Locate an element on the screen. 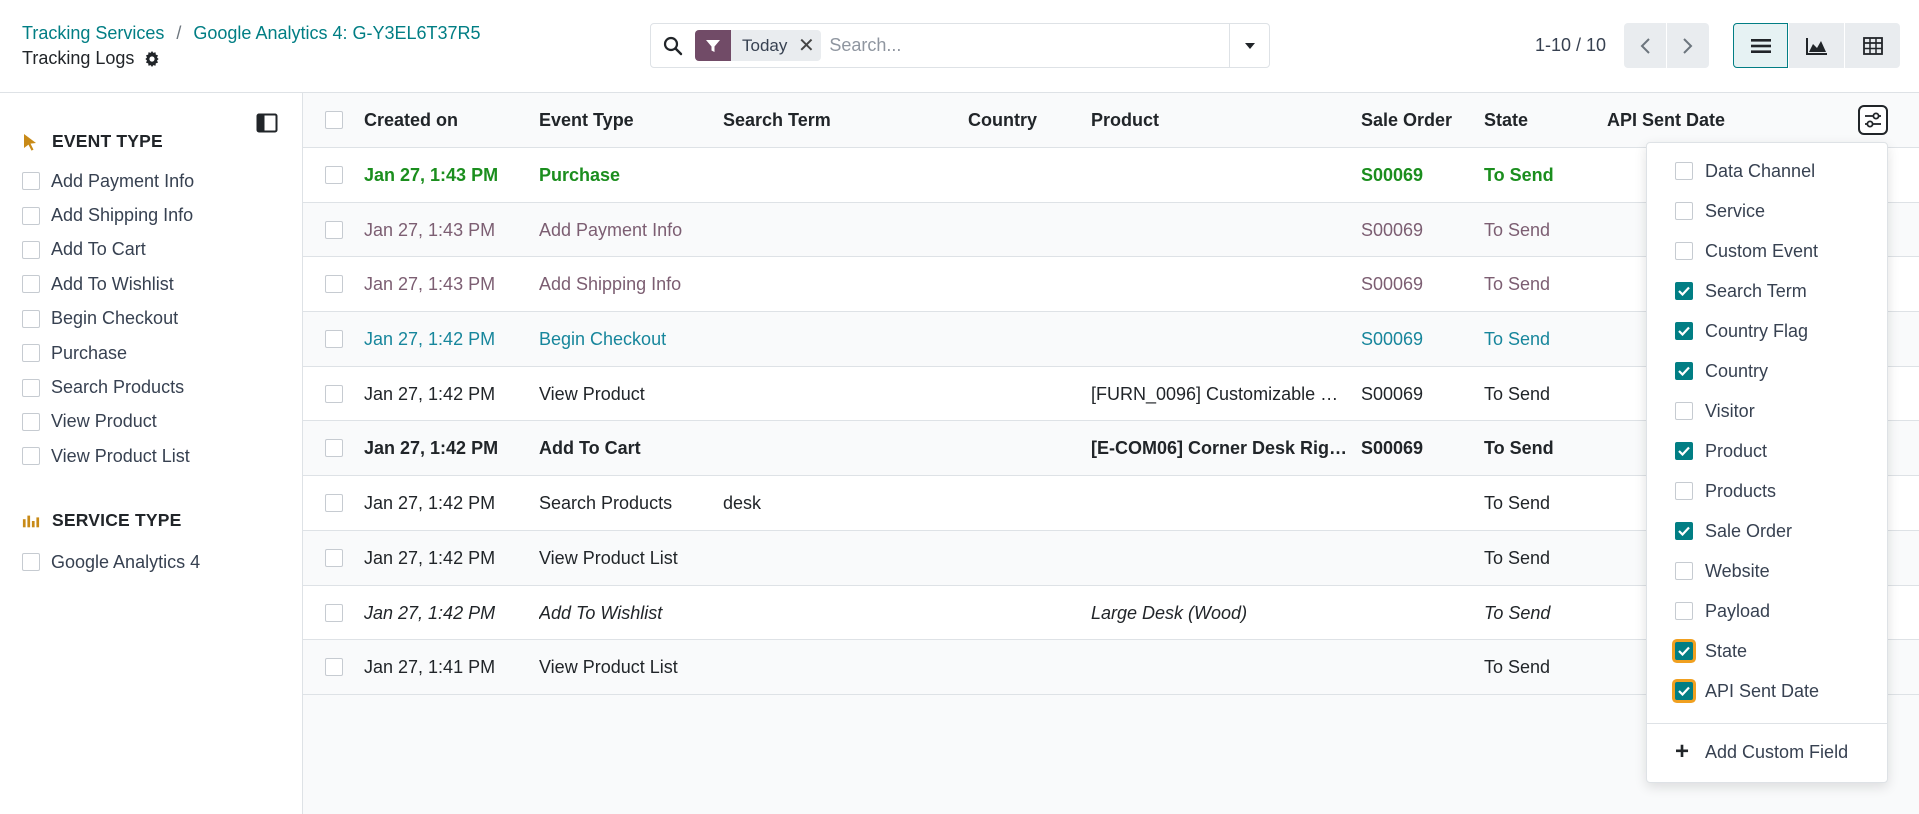 The height and width of the screenshot is (814, 1919). gear-icon is located at coordinates (152, 58).